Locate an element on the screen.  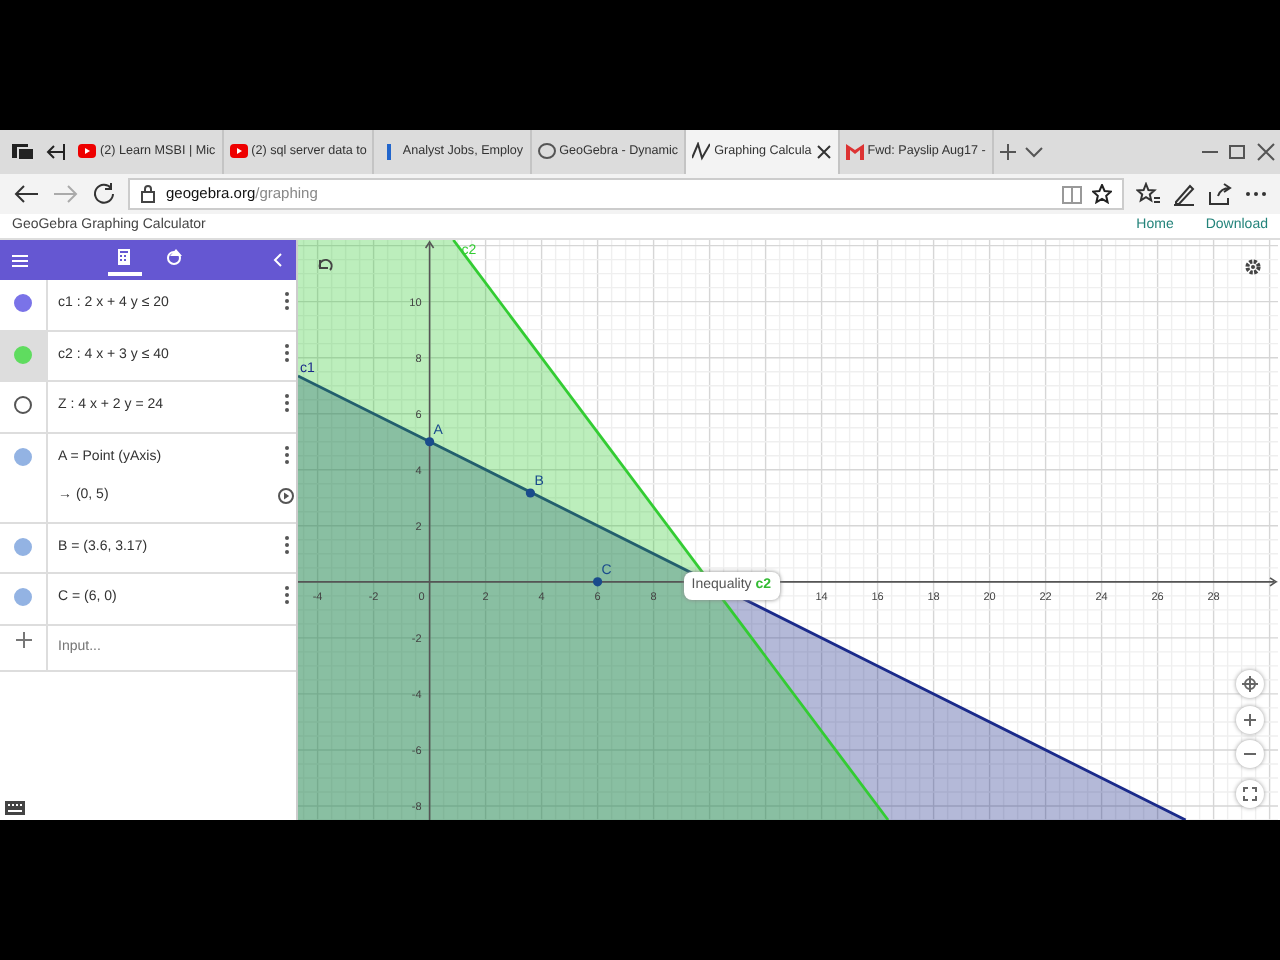
star-icon is located at coordinates (1102, 194).